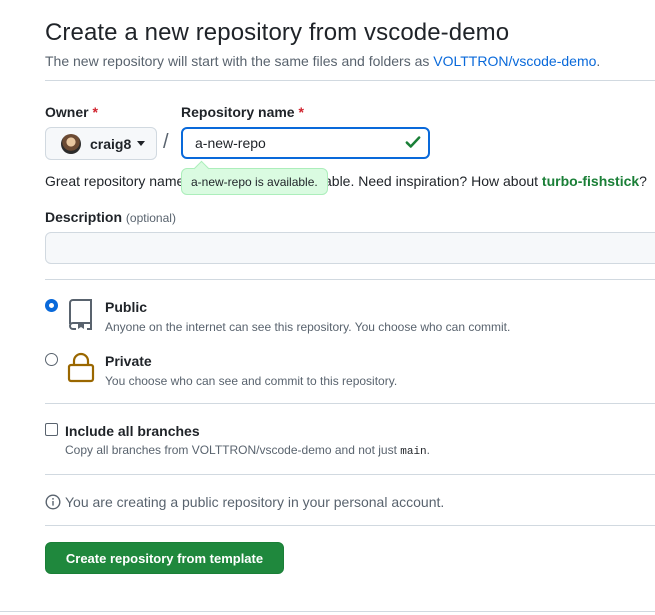 The image size is (655, 615). Describe the element at coordinates (433, 181) in the screenshot. I see `hint-text-middle: able. Need inspiration? How about` at that location.